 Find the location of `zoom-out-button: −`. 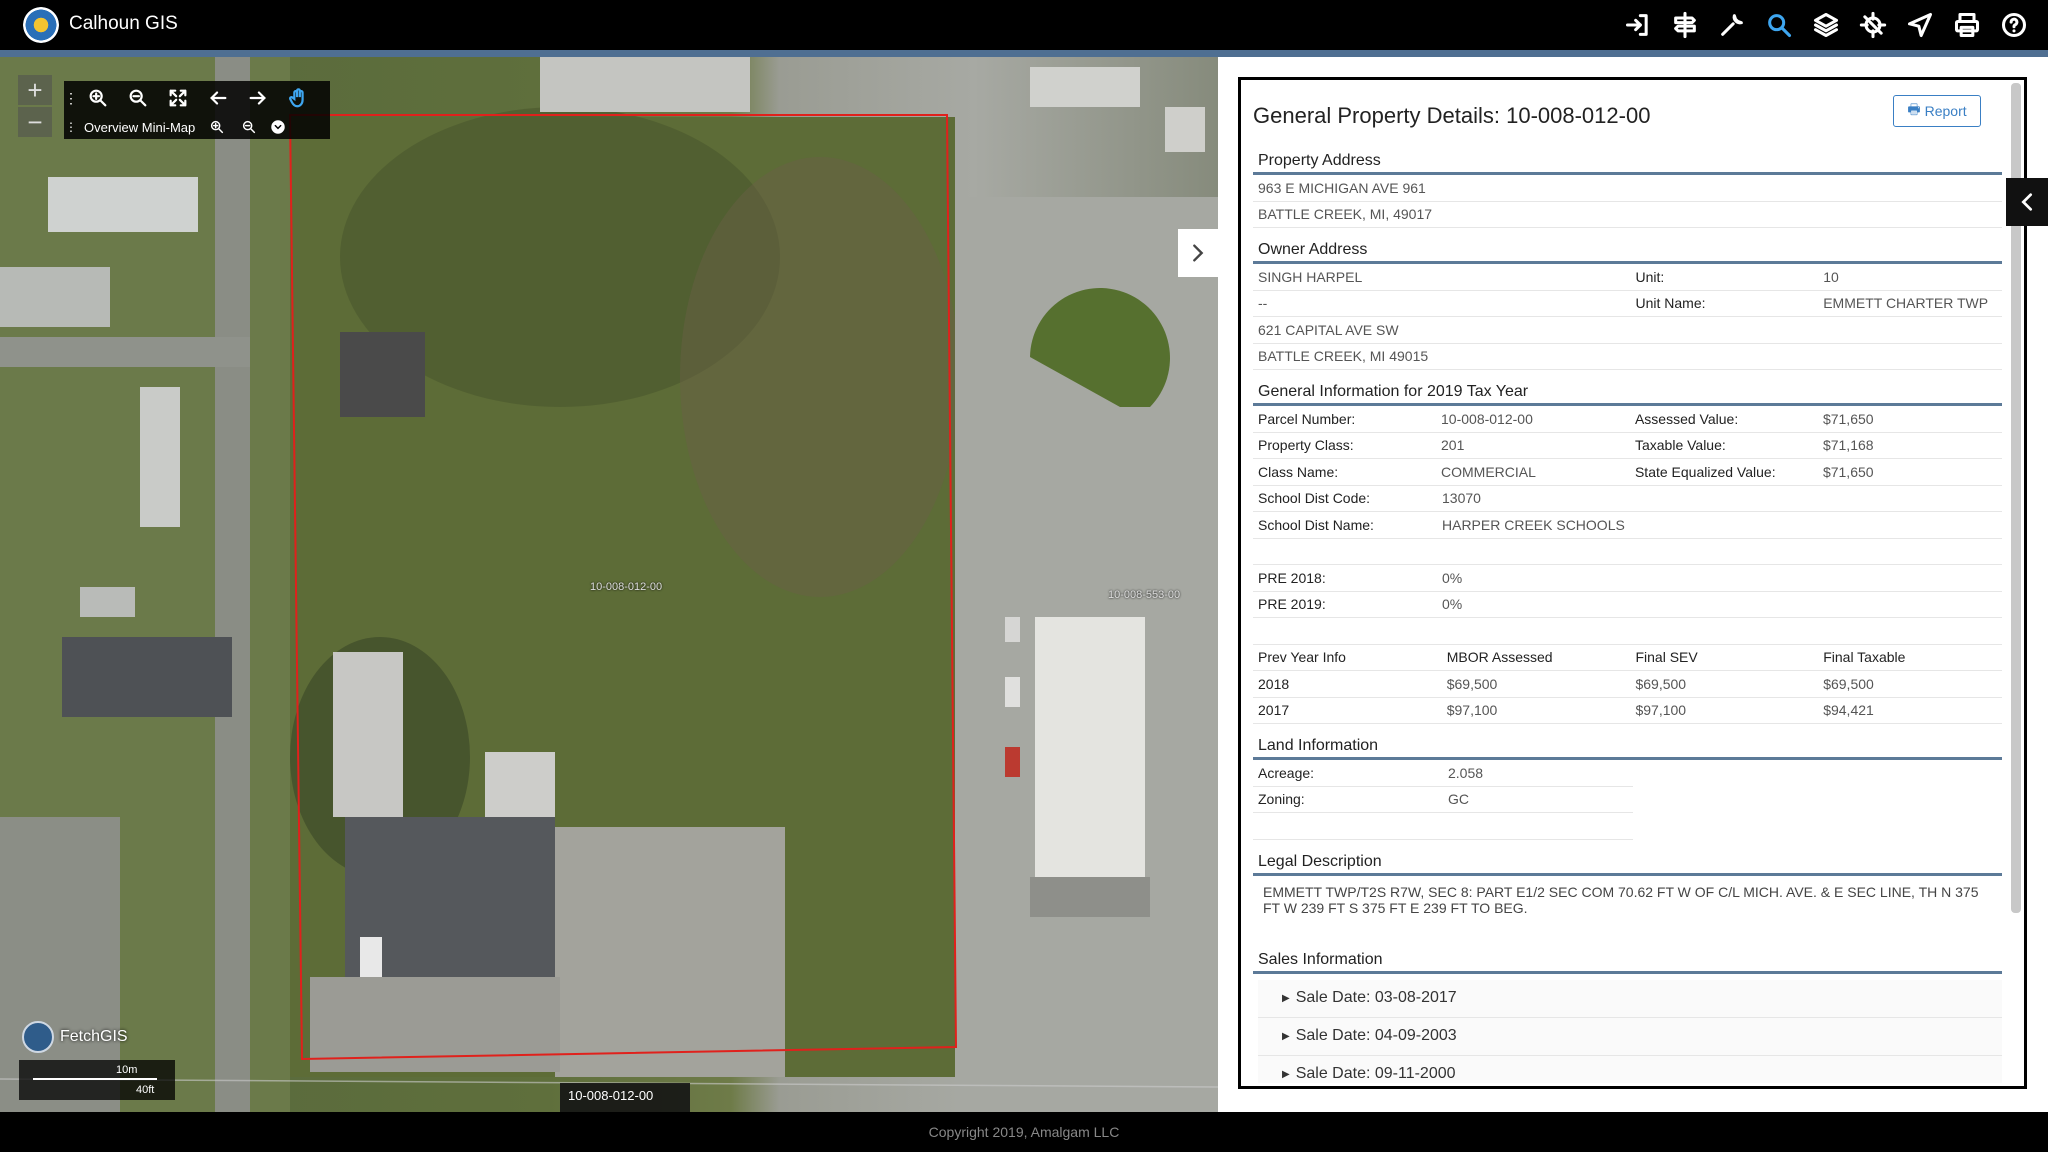

zoom-out-button: − is located at coordinates (35, 122).